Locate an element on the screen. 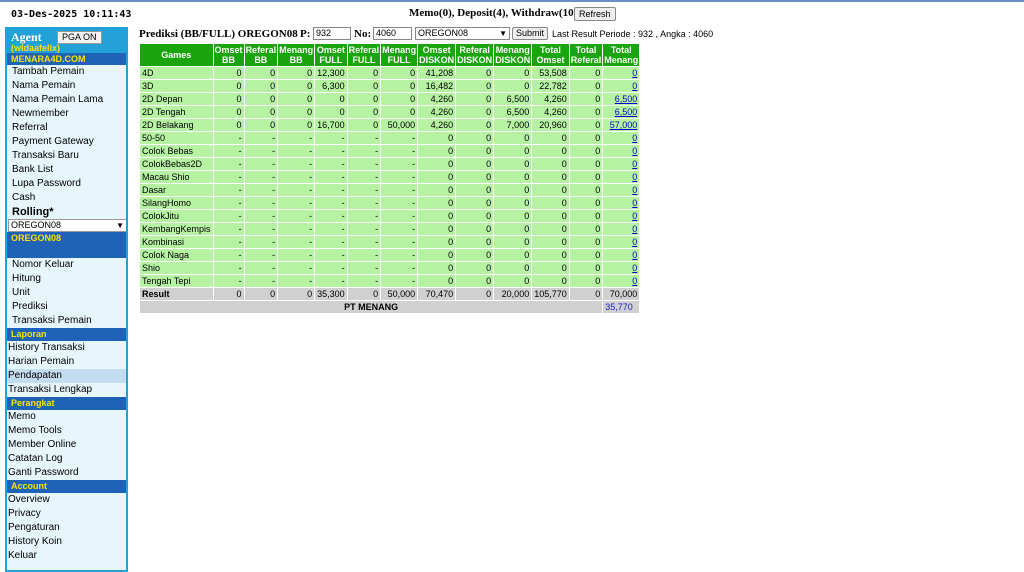 Image resolution: width=1024 pixels, height=572 pixels. table-row: 50-50- - - - - -0 0 0 0 0 0 is located at coordinates (390, 138).